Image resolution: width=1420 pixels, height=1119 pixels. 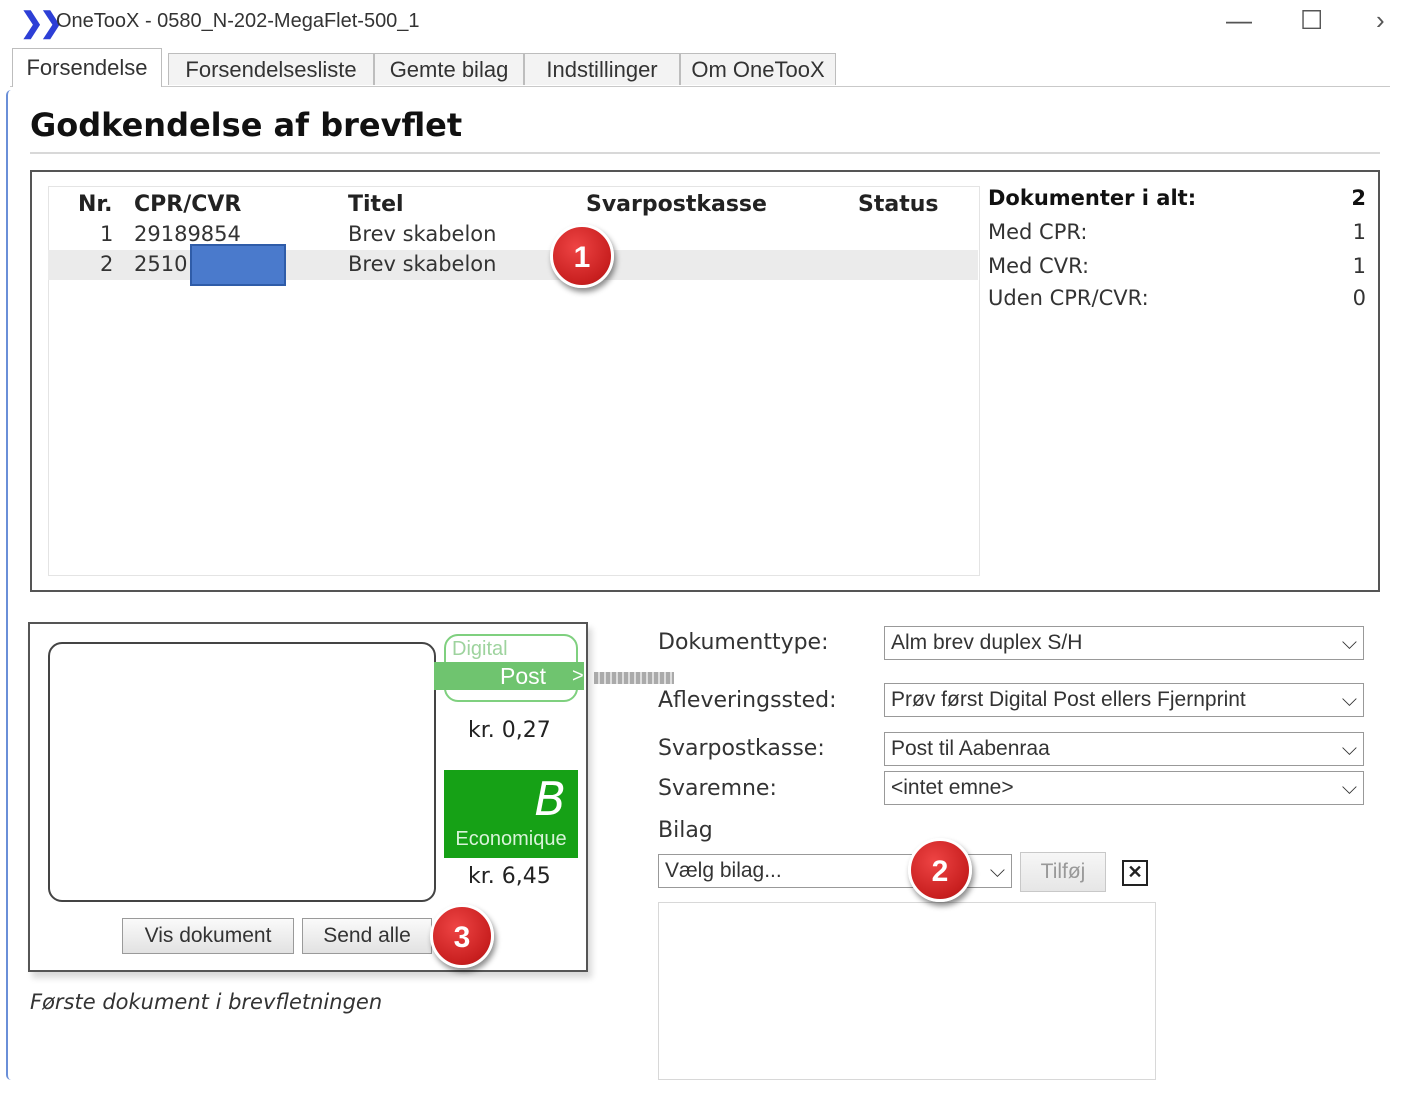 What do you see at coordinates (582, 256) in the screenshot?
I see `callout-1: 1` at bounding box center [582, 256].